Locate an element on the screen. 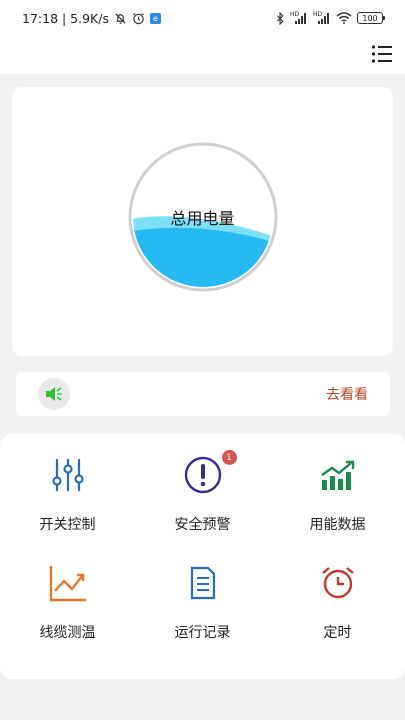  feature-energy-data: 用能数据 is located at coordinates (337, 484).